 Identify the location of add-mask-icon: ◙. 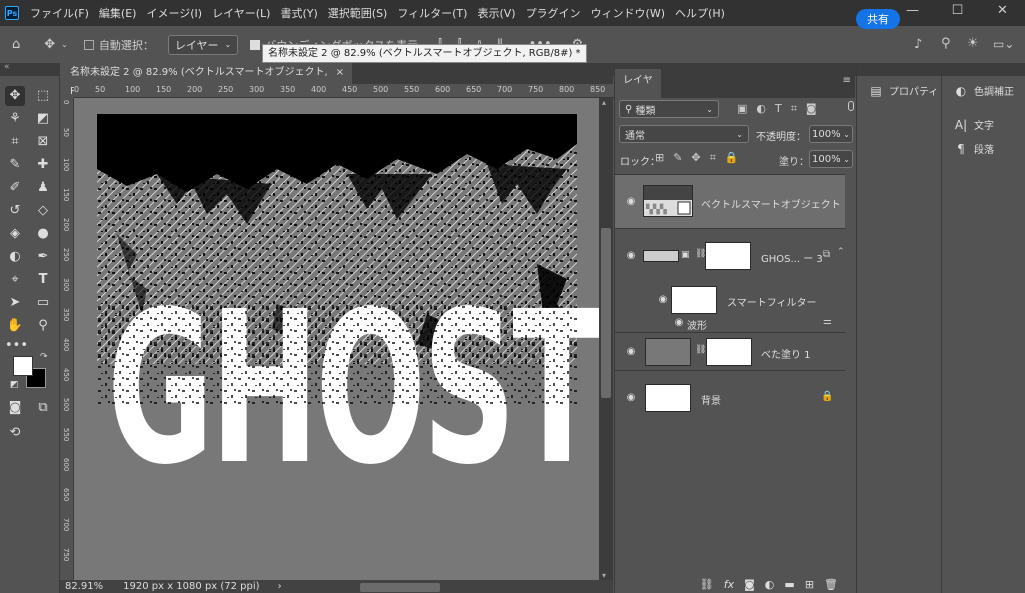
(749, 584).